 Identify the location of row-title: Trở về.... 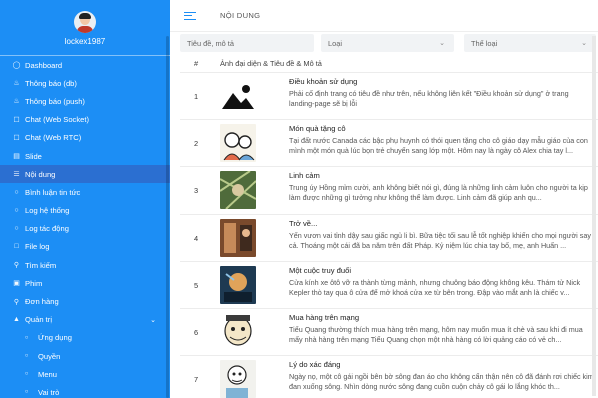
(303, 223).